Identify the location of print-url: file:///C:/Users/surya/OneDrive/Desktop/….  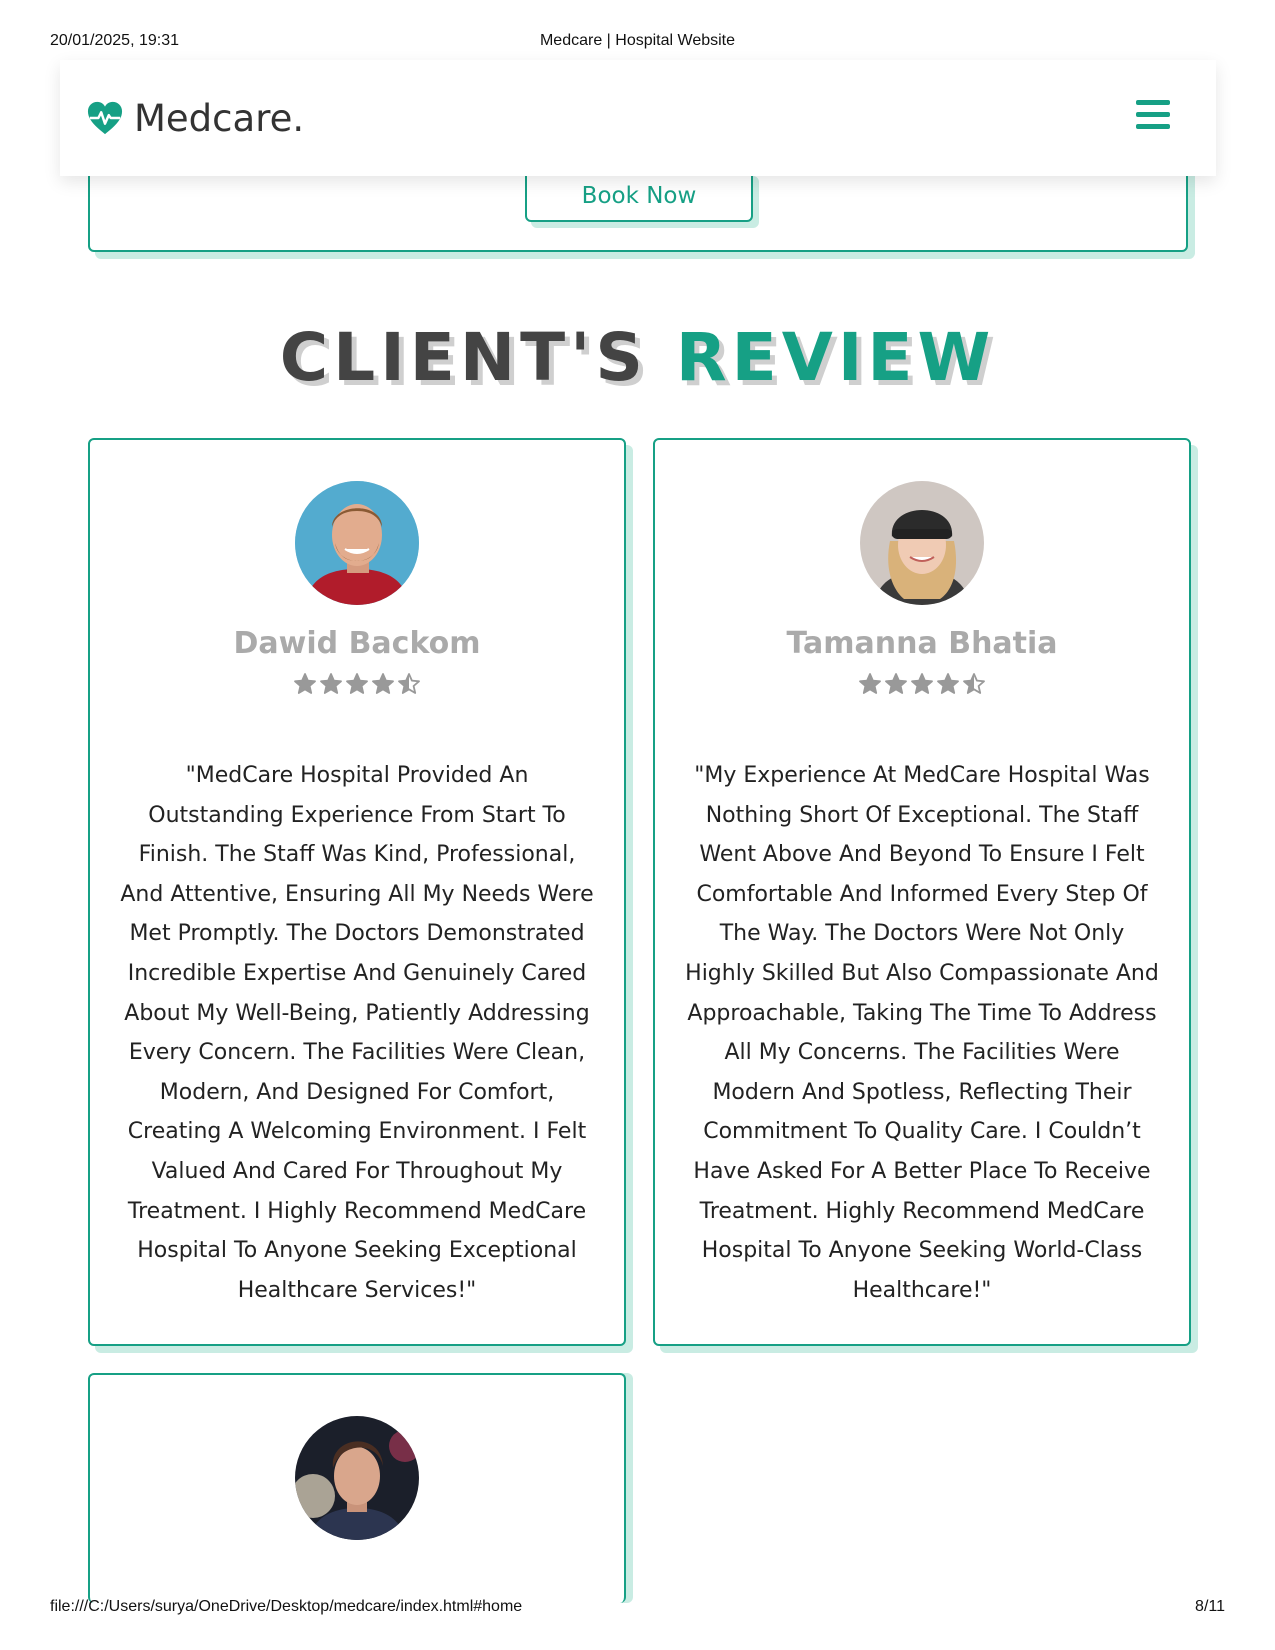
(286, 1606).